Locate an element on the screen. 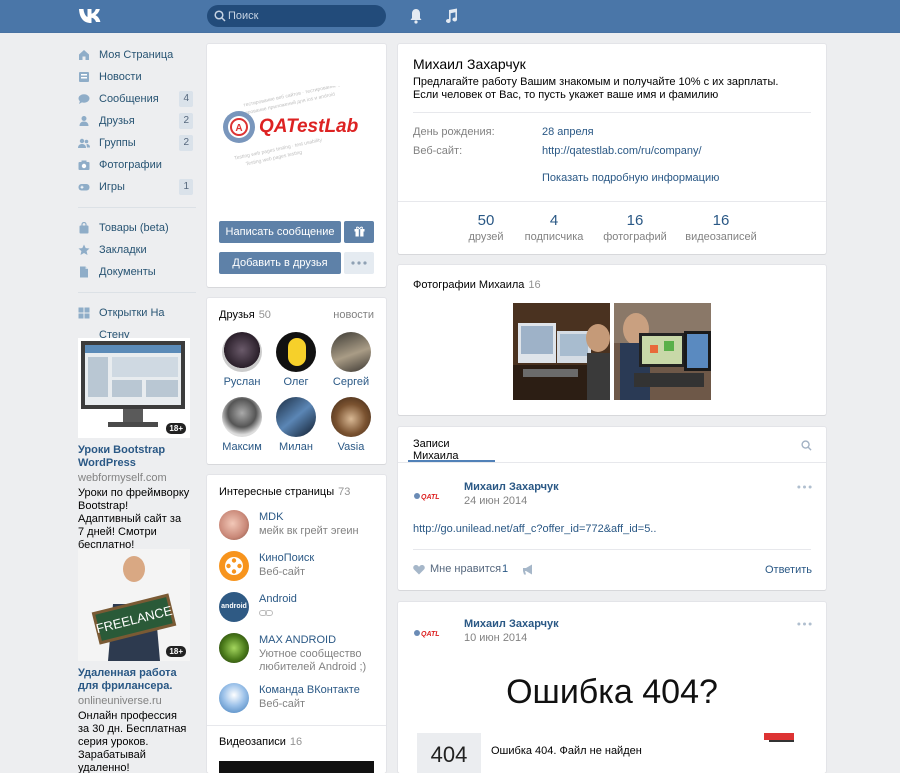  ad-title: Уроки Bootstrap WordPress is located at coordinates (134, 457).